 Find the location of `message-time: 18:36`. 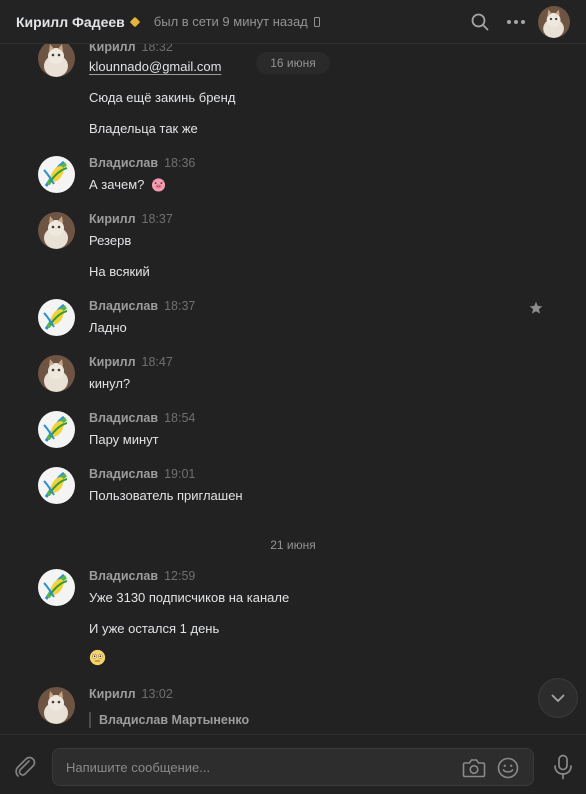

message-time: 18:36 is located at coordinates (179, 163).